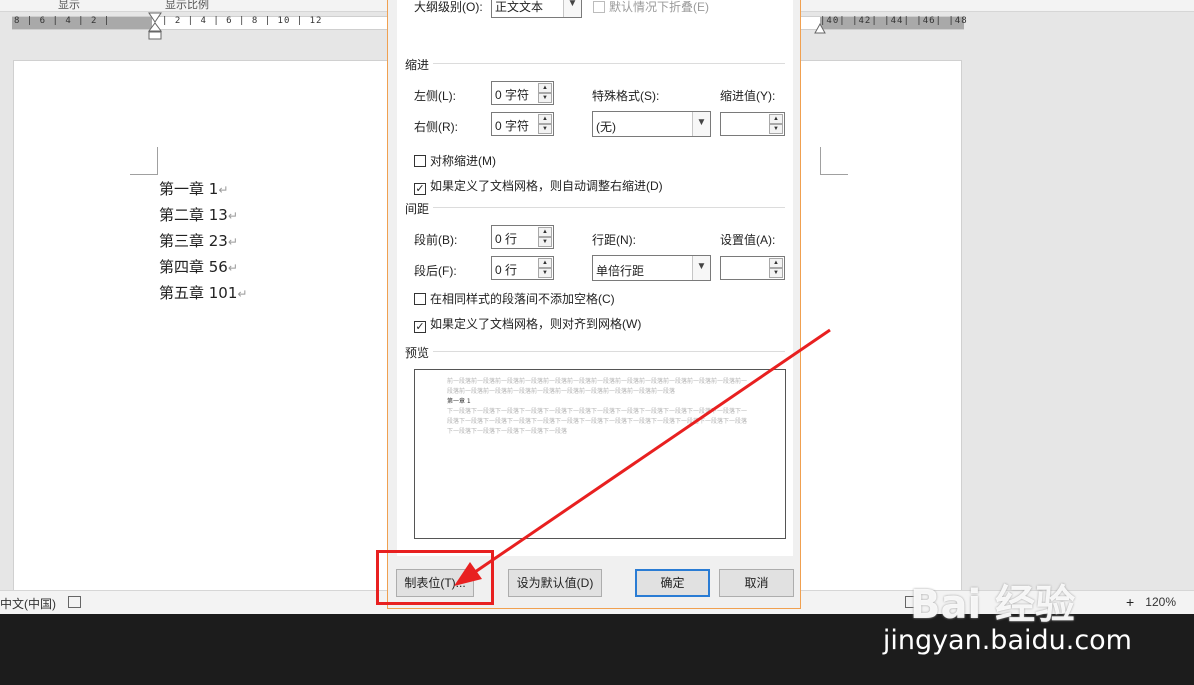 The image size is (1194, 685). Describe the element at coordinates (538, 186) in the screenshot. I see `auto-adjust-right-indent-checkbox: ✓ 如果定义了文档网格，则自动调整右缩进(D)` at that location.